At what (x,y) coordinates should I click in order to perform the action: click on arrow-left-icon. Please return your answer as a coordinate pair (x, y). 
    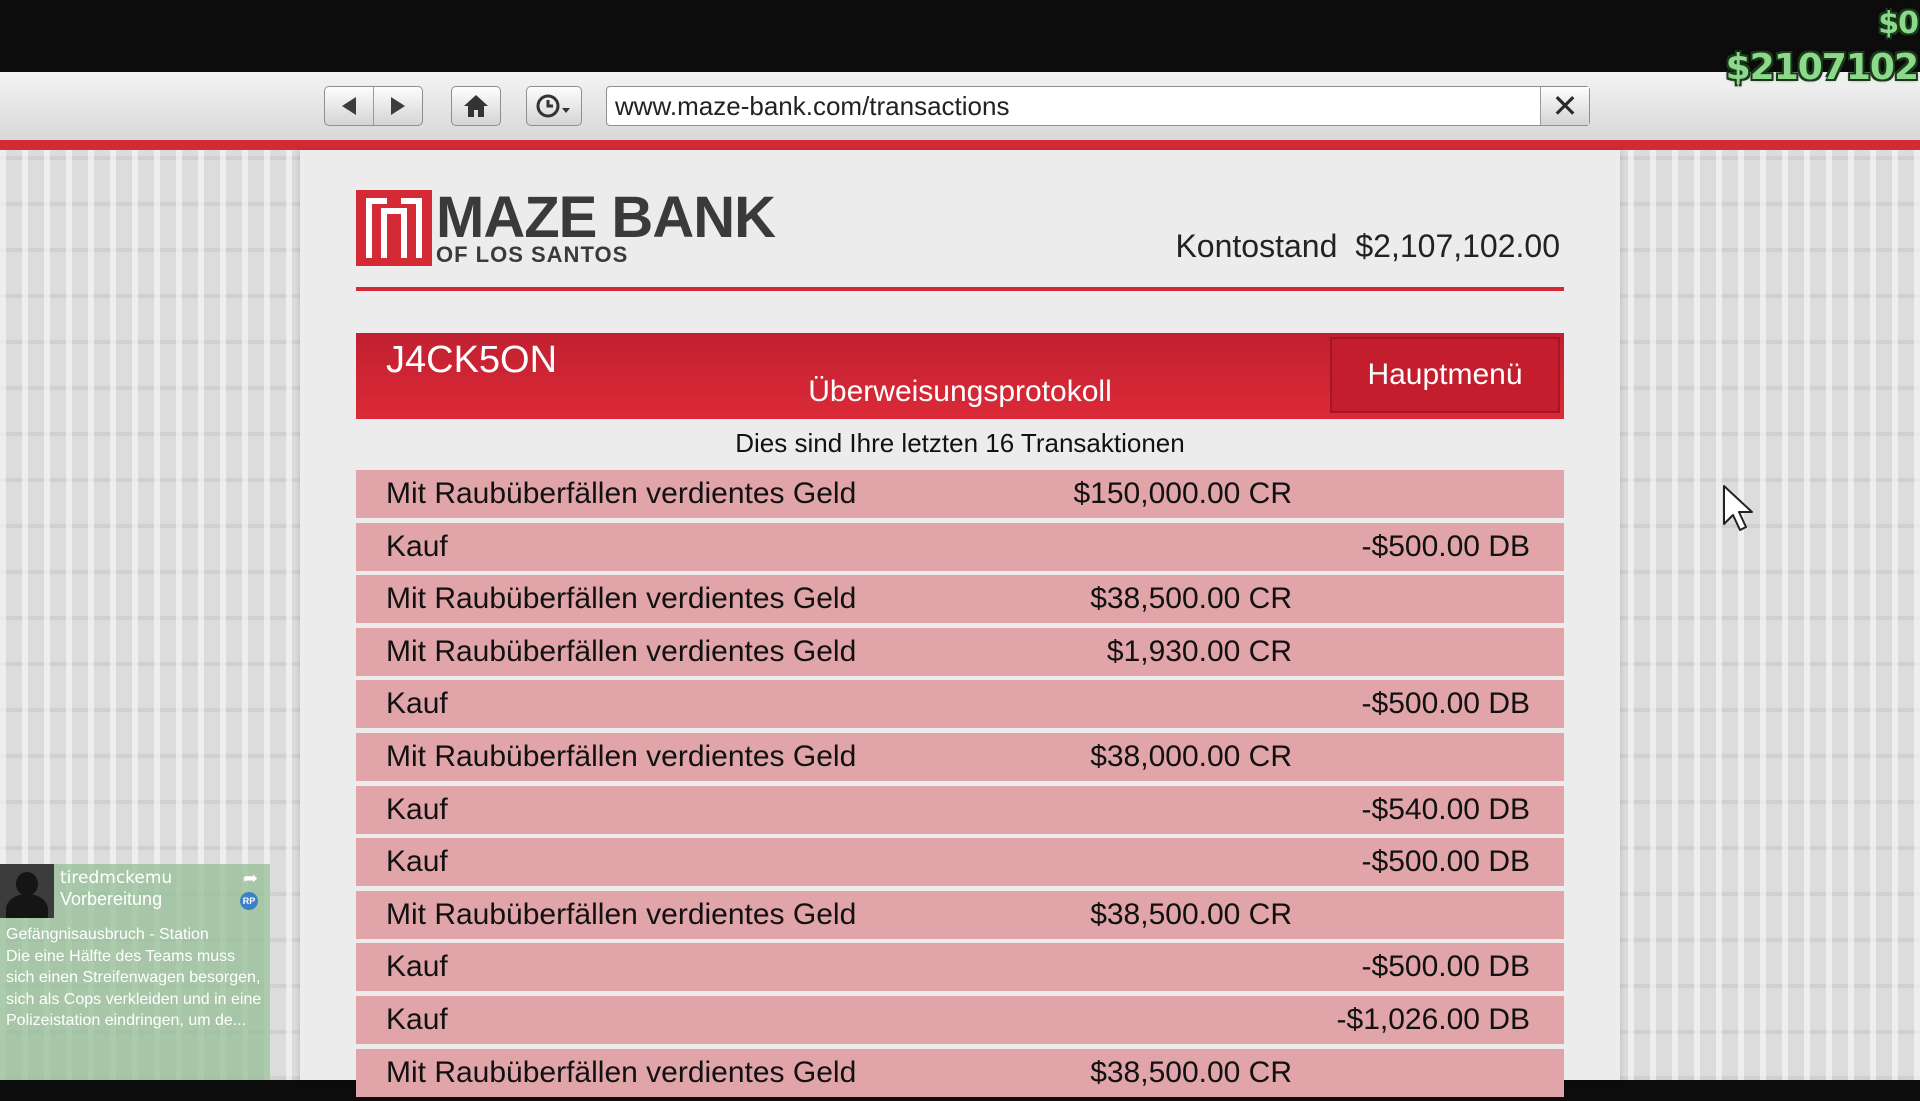
    Looking at the image, I should click on (349, 106).